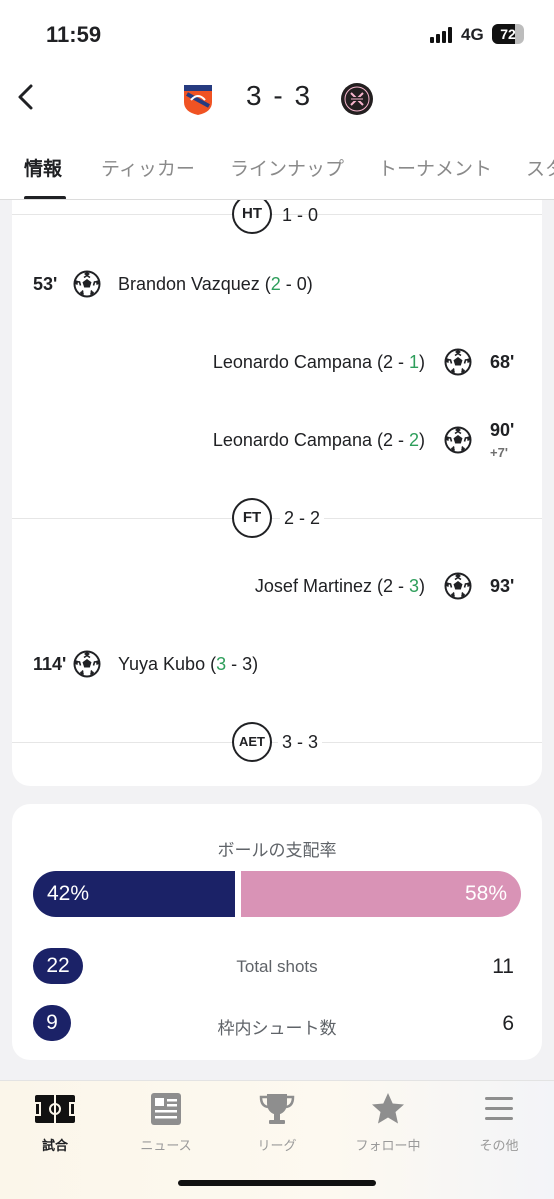 The height and width of the screenshot is (1199, 554). I want to click on battery-level: 72, so click(508, 34).